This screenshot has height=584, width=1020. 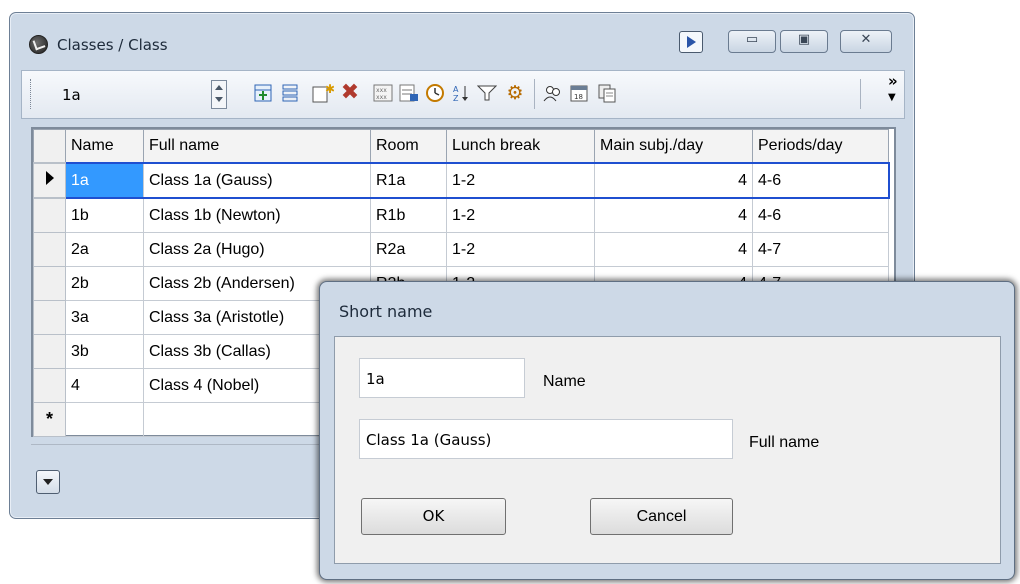 What do you see at coordinates (104, 317) in the screenshot?
I see `cell-name: 3a` at bounding box center [104, 317].